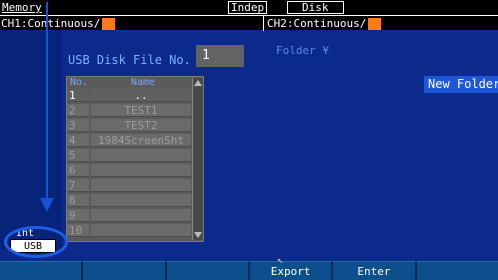 The width and height of the screenshot is (498, 280). Describe the element at coordinates (280, 260) in the screenshot. I see `mouse-cursor-icon: ↖` at that location.